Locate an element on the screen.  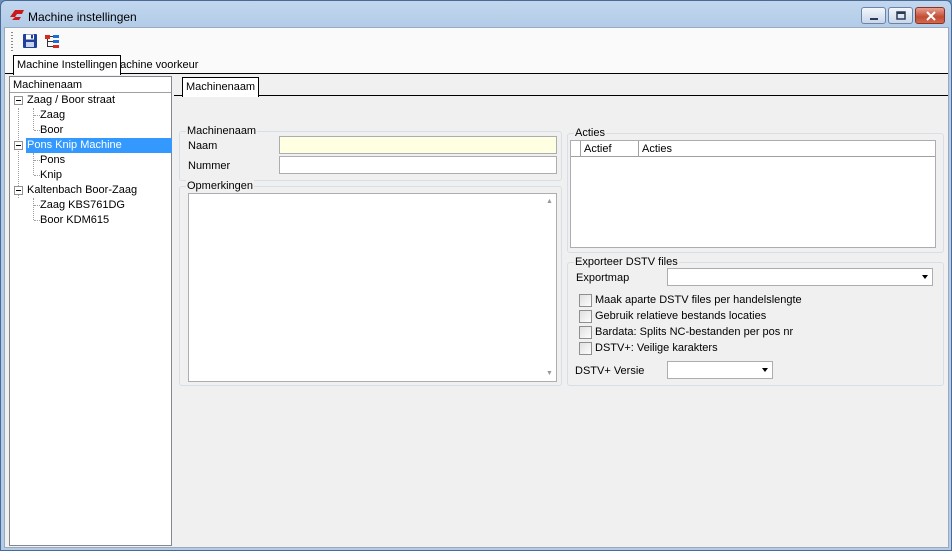
tree-structure-icon is located at coordinates (52, 41).